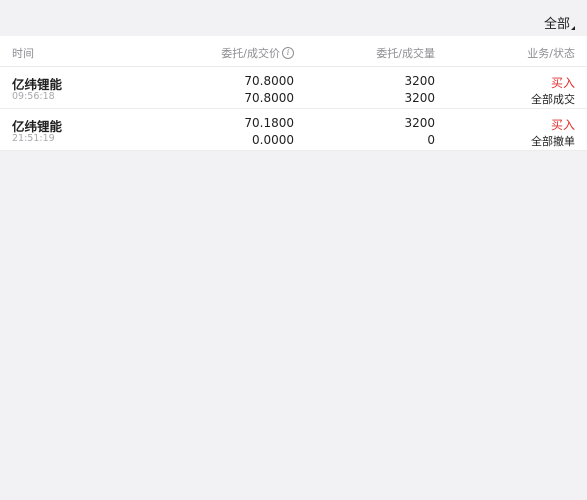 Image resolution: width=587 pixels, height=500 pixels. Describe the element at coordinates (250, 53) in the screenshot. I see `header-price-label: 委托/成交价` at that location.